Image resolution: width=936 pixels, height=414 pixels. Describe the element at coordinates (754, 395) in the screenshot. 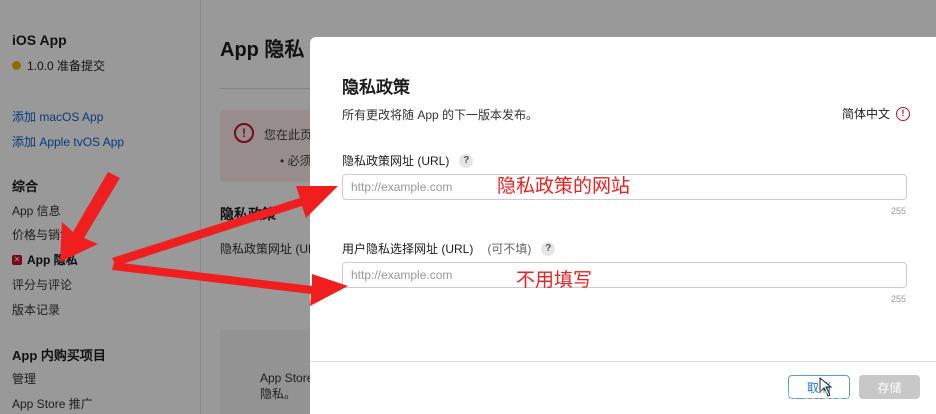

I see `watermark: https://blog.csdn.net/weixin_38710347` at that location.